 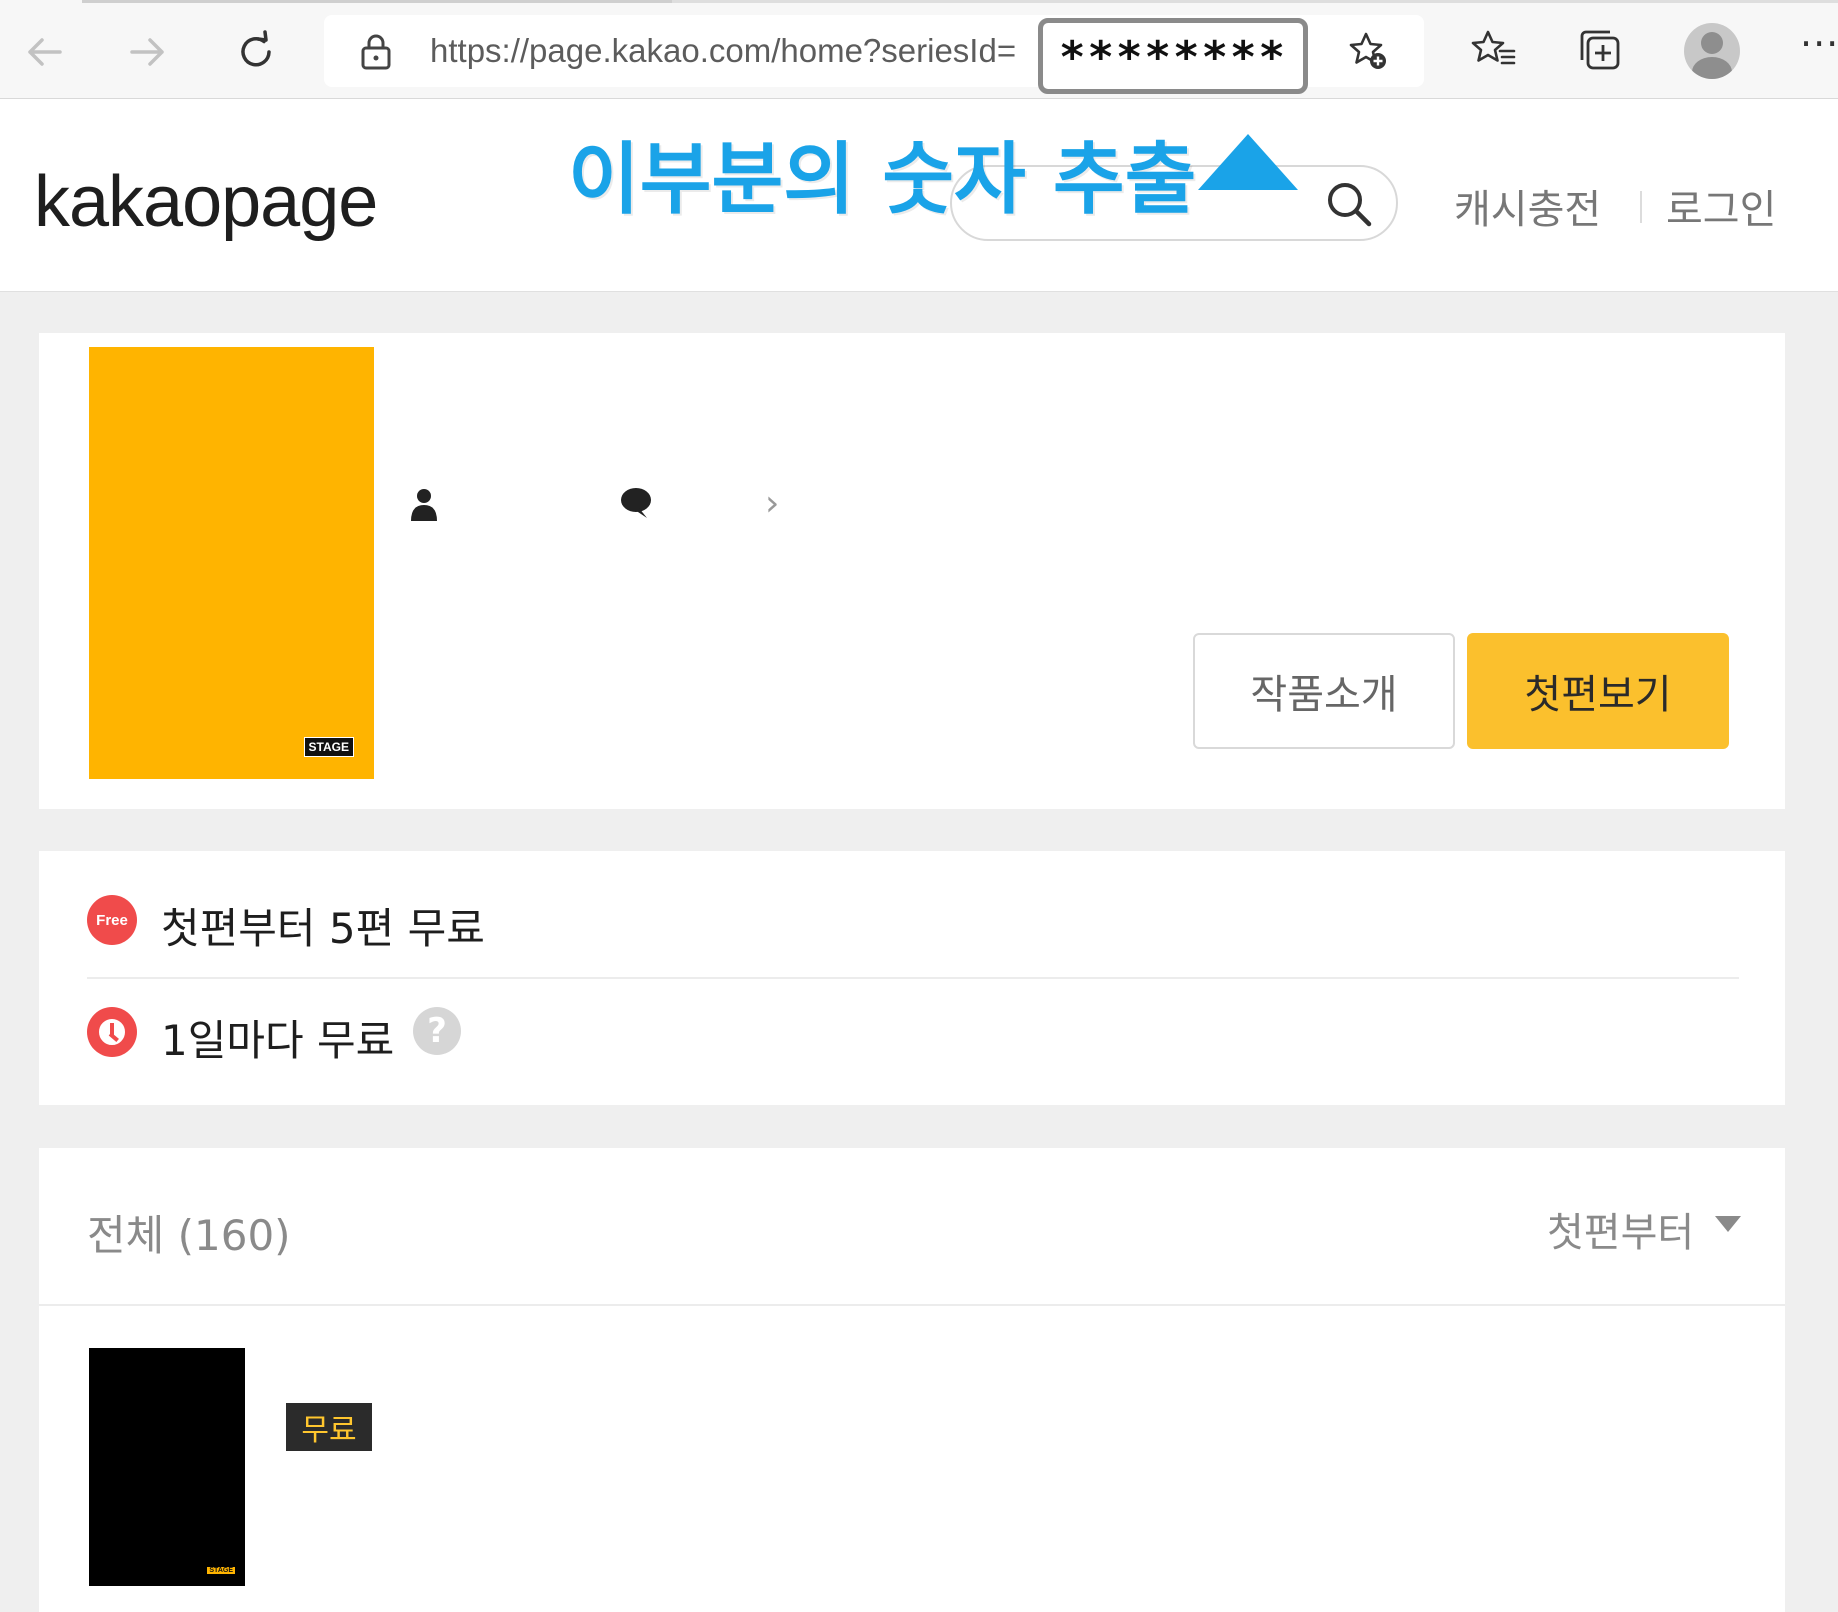 What do you see at coordinates (636, 503) in the screenshot?
I see `comment-icon` at bounding box center [636, 503].